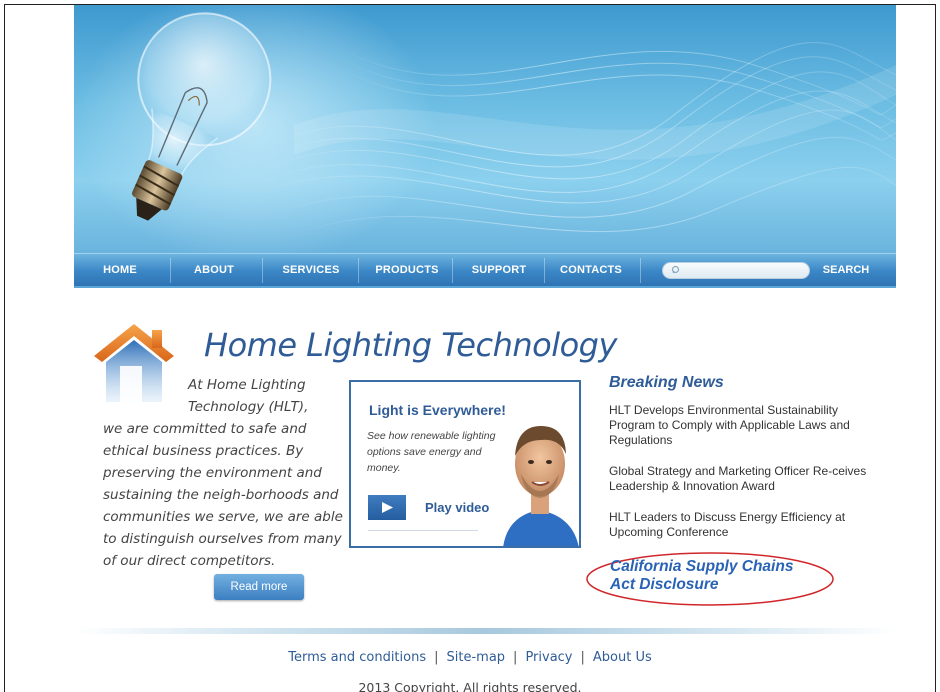 The height and width of the screenshot is (692, 940). I want to click on footer-link-terms: Terms and conditions, so click(357, 657).